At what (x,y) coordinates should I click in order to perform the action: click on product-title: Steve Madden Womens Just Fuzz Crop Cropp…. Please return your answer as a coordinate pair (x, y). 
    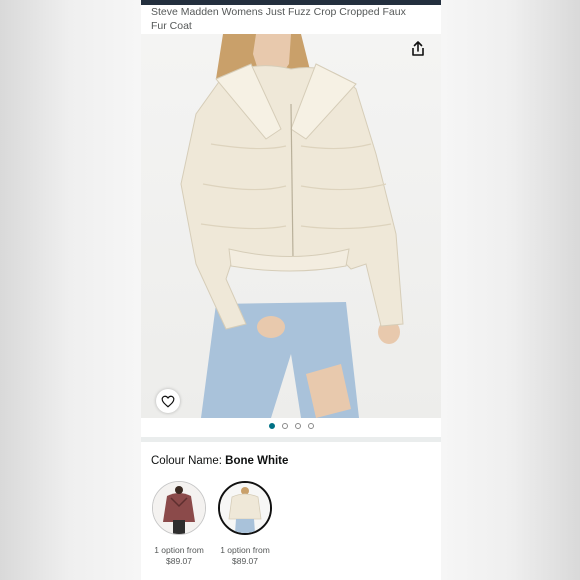
    Looking at the image, I should click on (278, 19).